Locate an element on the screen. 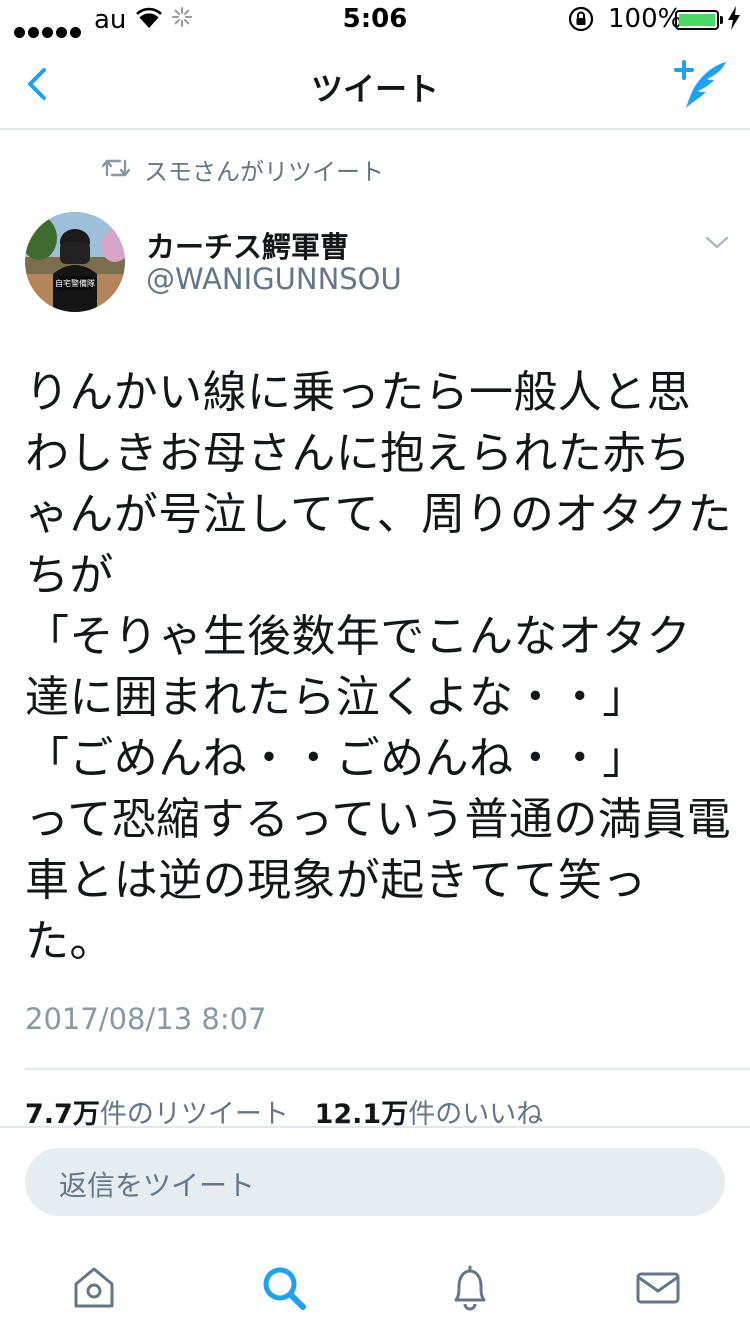  reply-input: 返信をツイート is located at coordinates (375, 1182).